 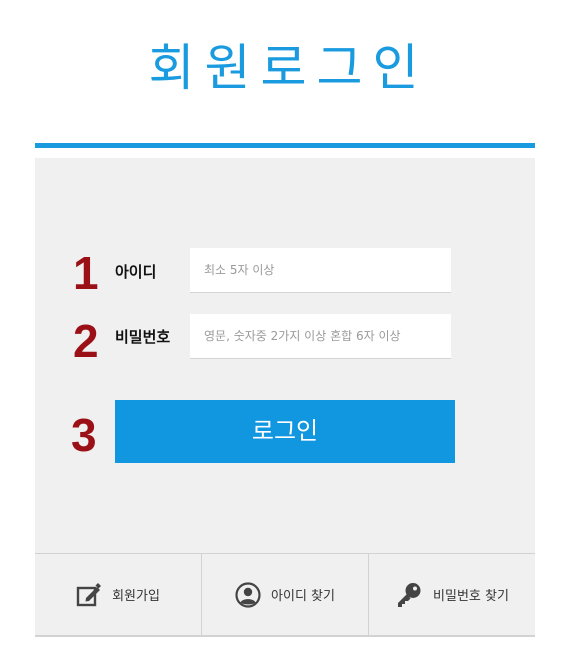 I want to click on footer-links: 회원가입 아이디 찾기 비밀번호 찾기, so click(x=285, y=595).